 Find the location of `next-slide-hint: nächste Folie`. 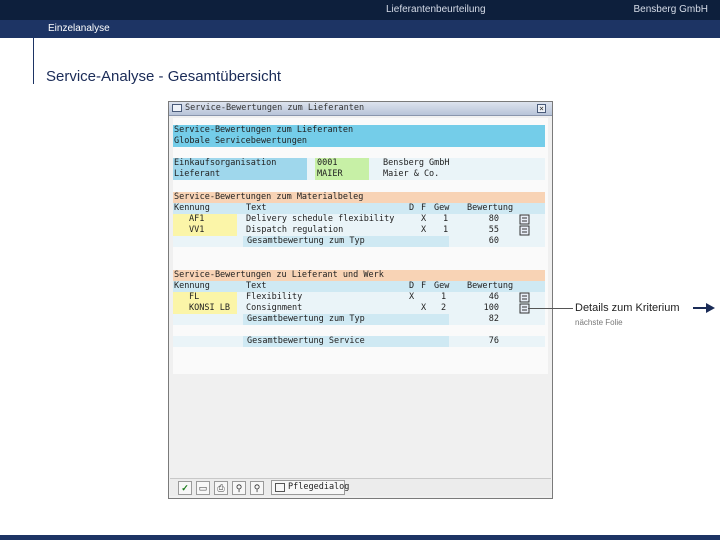

next-slide-hint: nächste Folie is located at coordinates (599, 322).